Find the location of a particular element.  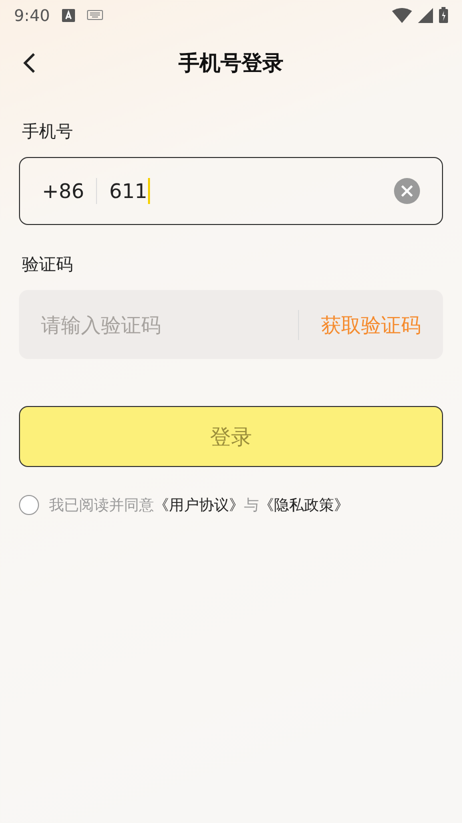

phone-field: +86 611 is located at coordinates (231, 191).